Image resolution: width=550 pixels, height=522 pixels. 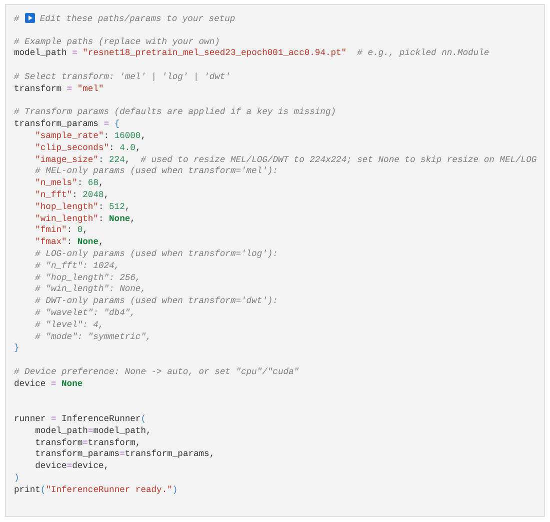 What do you see at coordinates (85, 314) in the screenshot?
I see `code-line: # "wavelet": "db4",` at bounding box center [85, 314].